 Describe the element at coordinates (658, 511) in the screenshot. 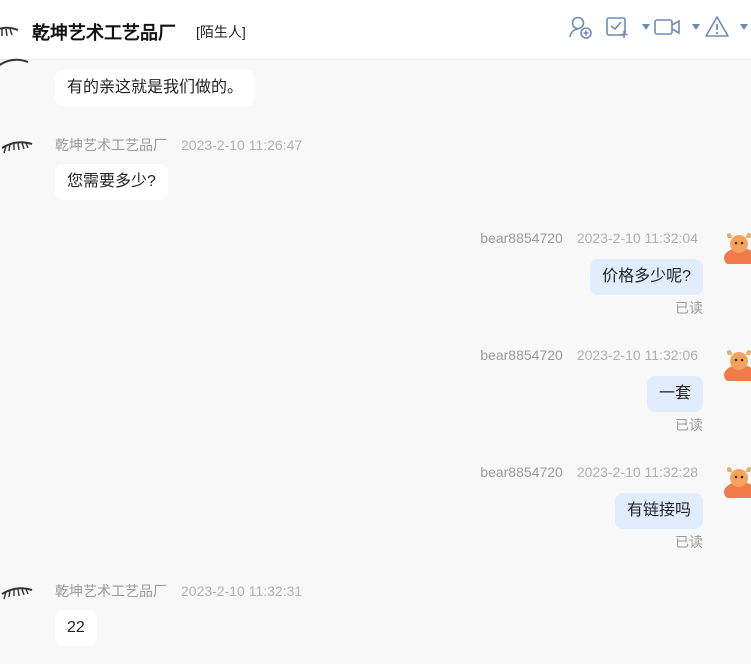

I see `message-bubble: 有链接吗` at that location.